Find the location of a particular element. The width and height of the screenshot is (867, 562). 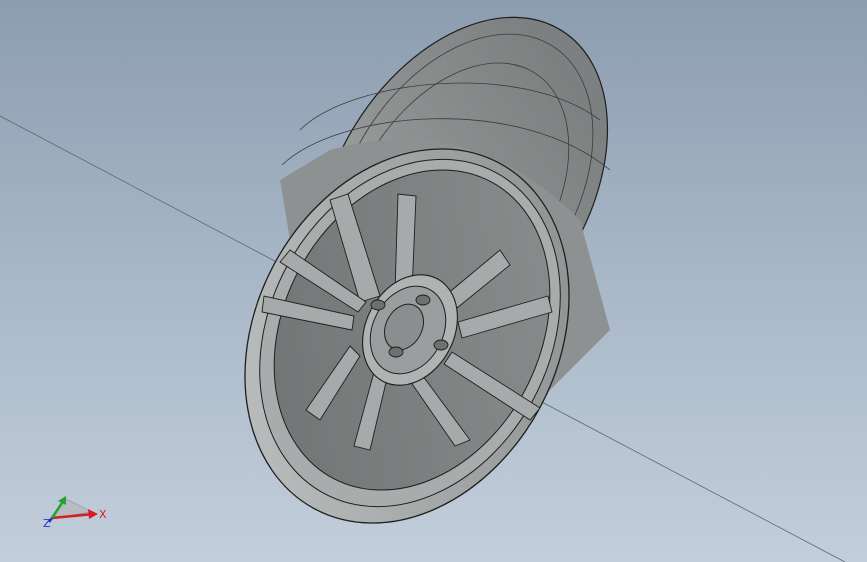

z-axis-label: Z is located at coordinates (47, 523).